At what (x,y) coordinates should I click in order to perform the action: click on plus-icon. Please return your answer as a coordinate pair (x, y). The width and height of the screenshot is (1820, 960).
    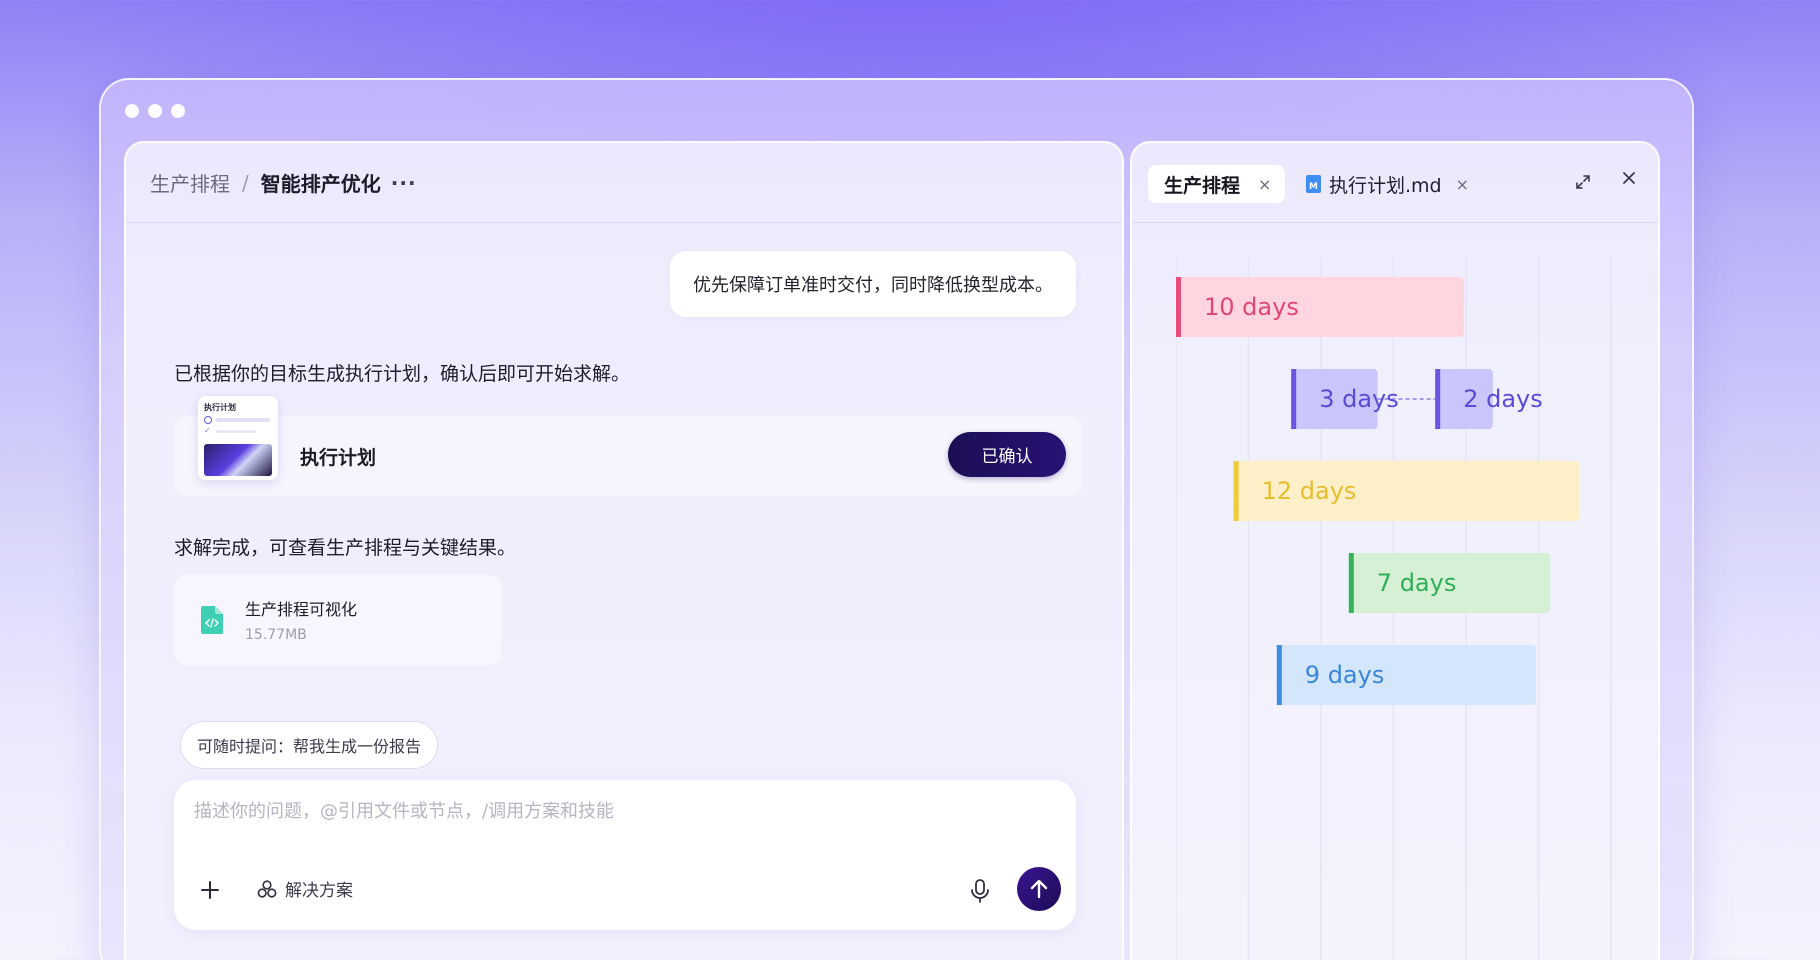
    Looking at the image, I should click on (210, 890).